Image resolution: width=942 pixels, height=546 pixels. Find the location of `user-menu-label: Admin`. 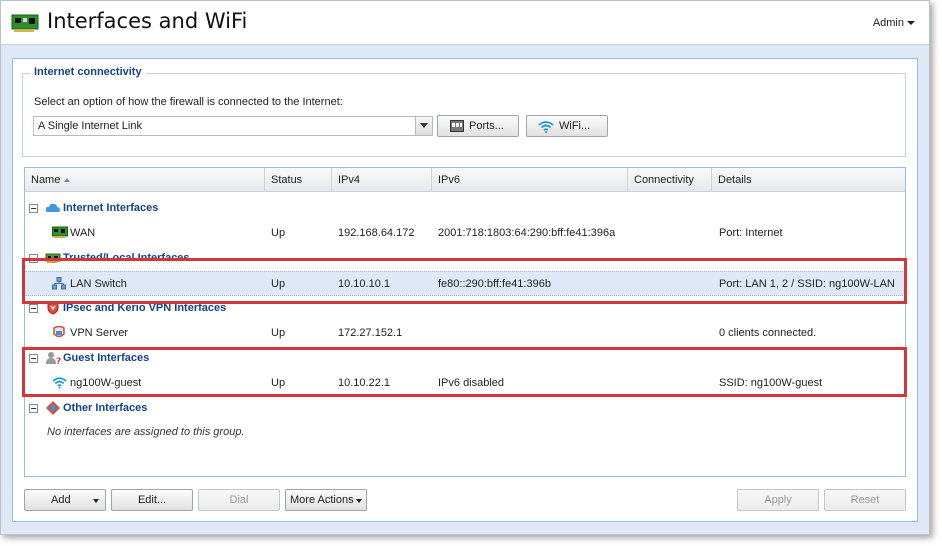

user-menu-label: Admin is located at coordinates (888, 23).